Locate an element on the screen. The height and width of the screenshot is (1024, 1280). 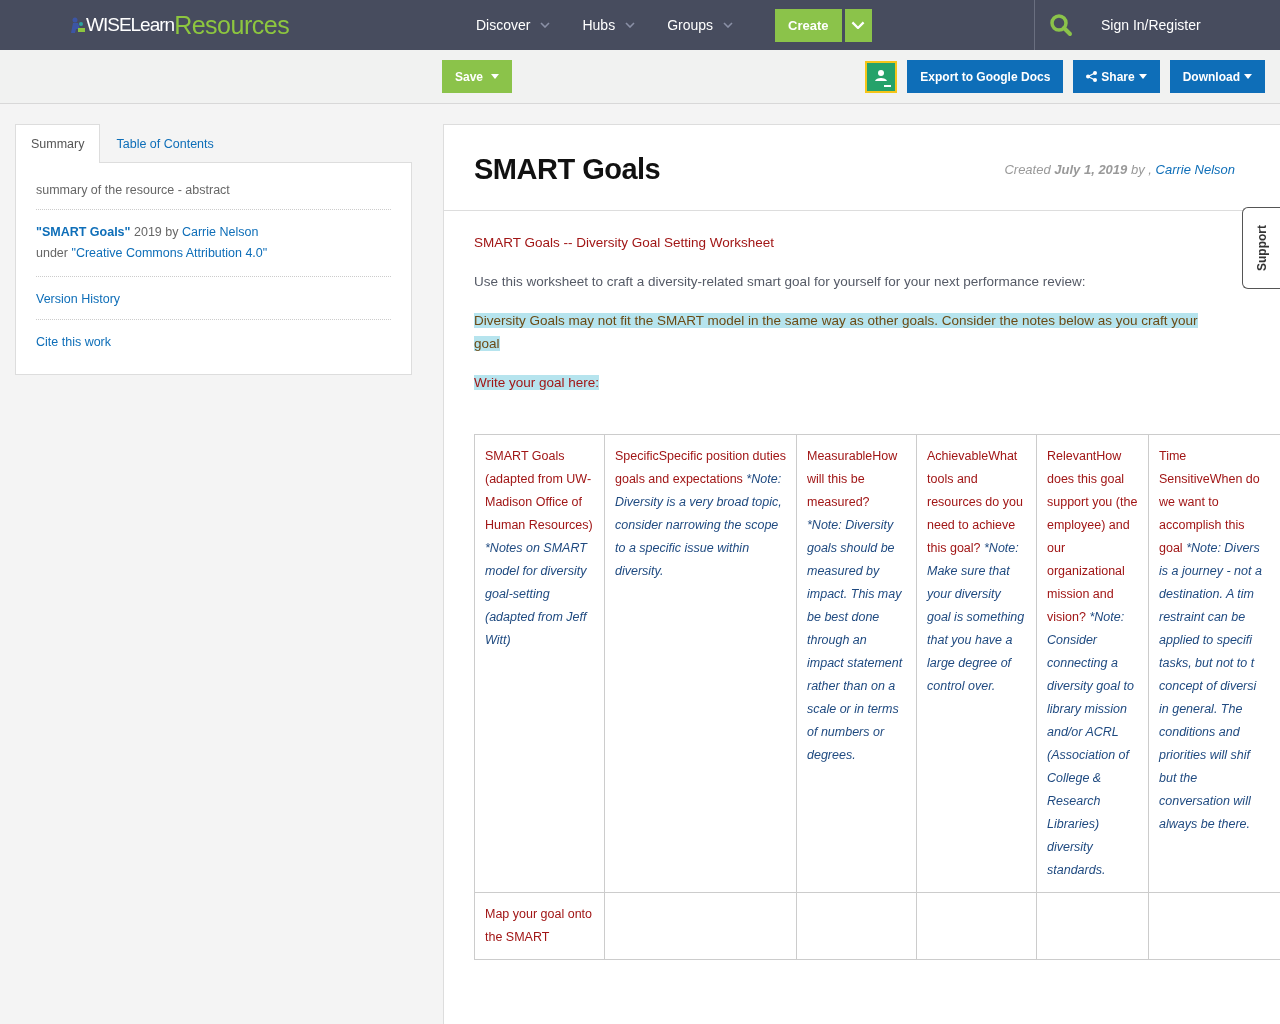
search-icon is located at coordinates (1061, 25).